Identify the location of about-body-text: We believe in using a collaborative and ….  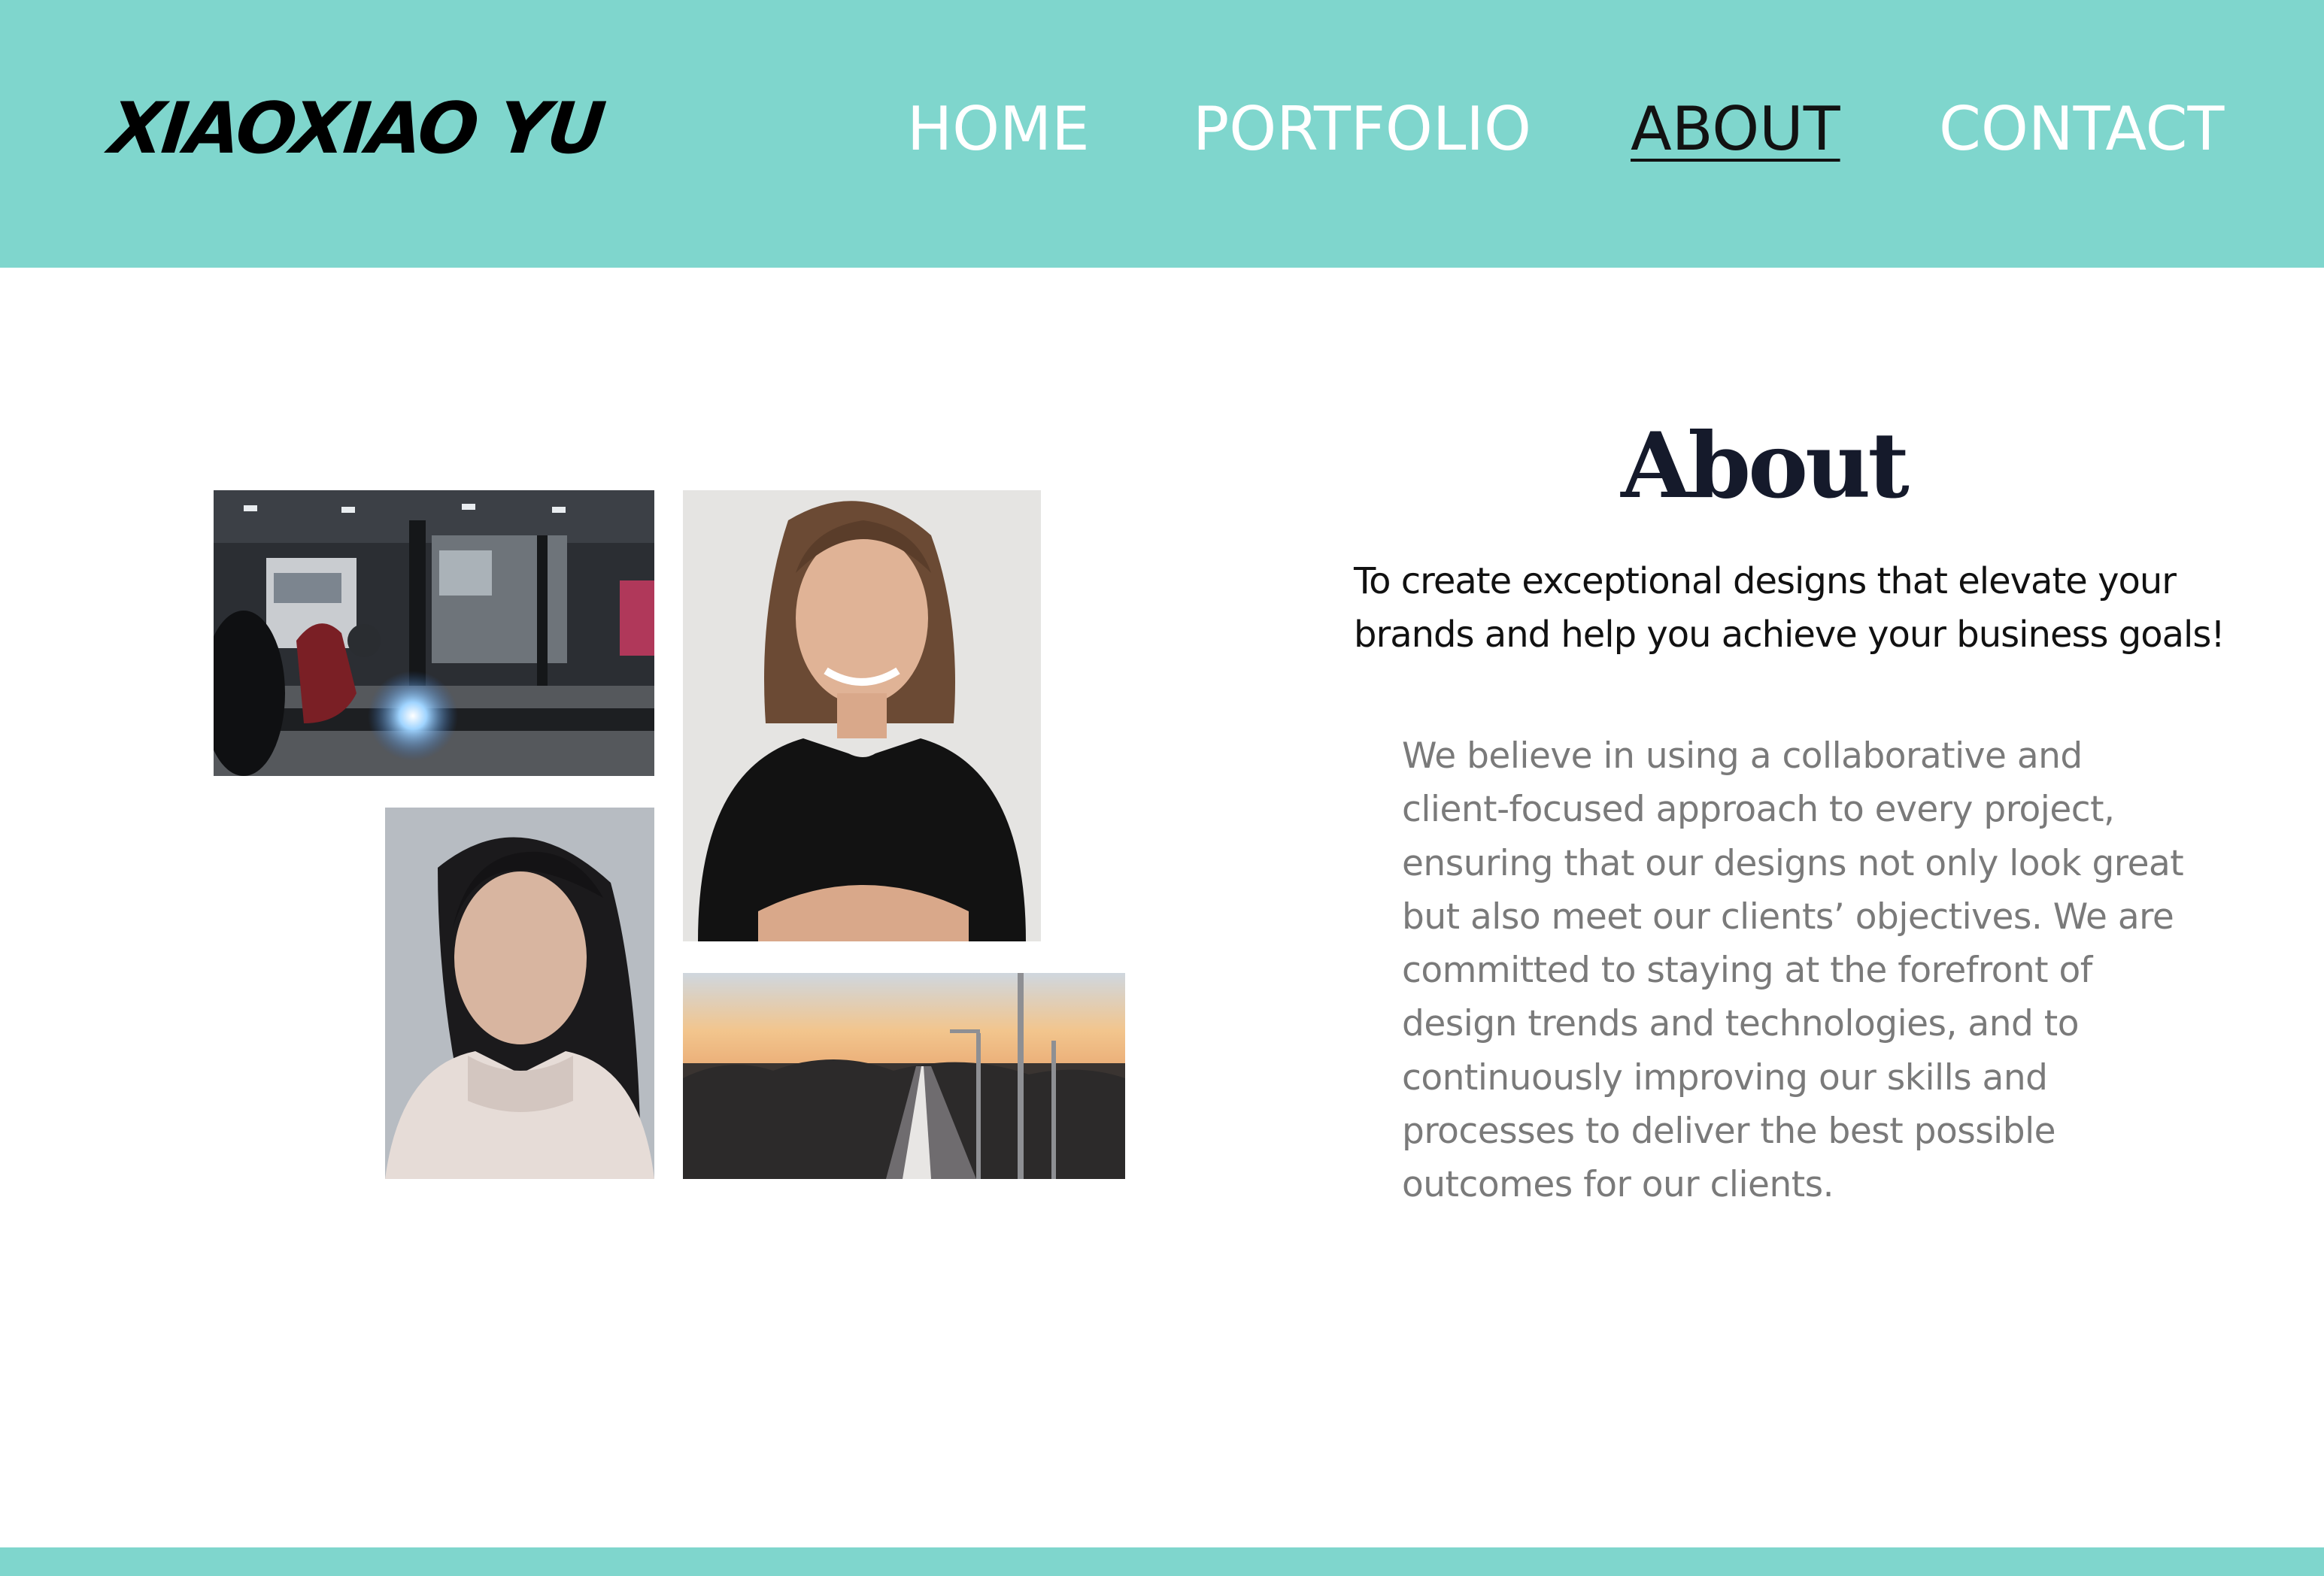
(1793, 970).